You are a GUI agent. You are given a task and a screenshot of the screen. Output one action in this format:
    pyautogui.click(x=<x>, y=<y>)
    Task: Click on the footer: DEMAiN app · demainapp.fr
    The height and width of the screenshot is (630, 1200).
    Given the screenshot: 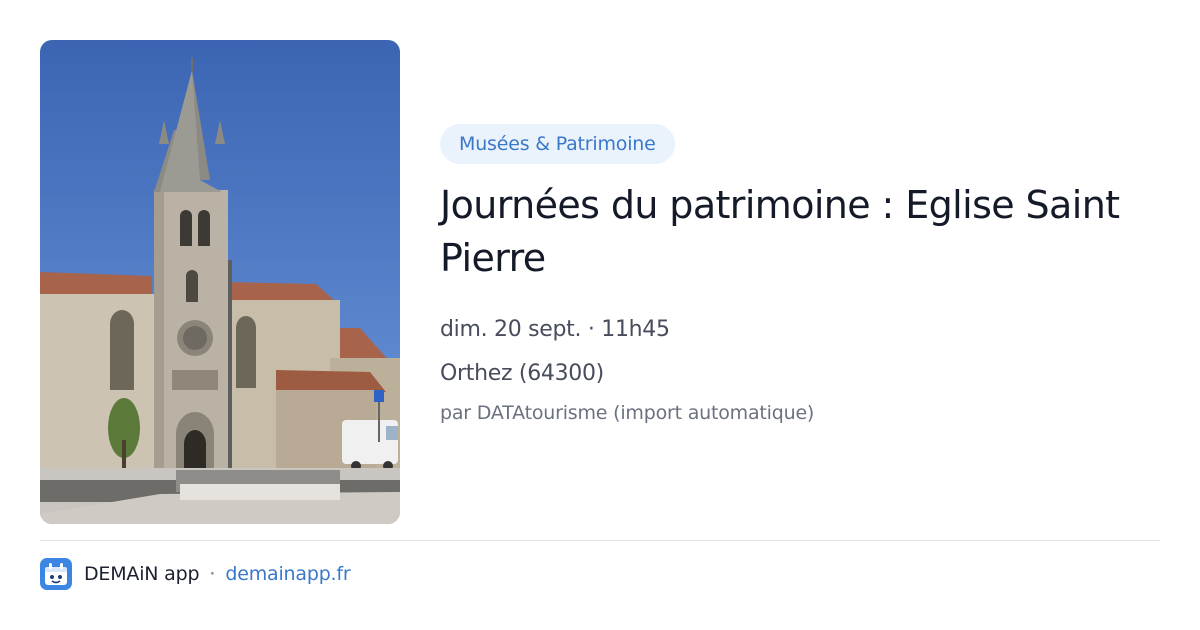 What is the action you would take?
    pyautogui.click(x=195, y=574)
    